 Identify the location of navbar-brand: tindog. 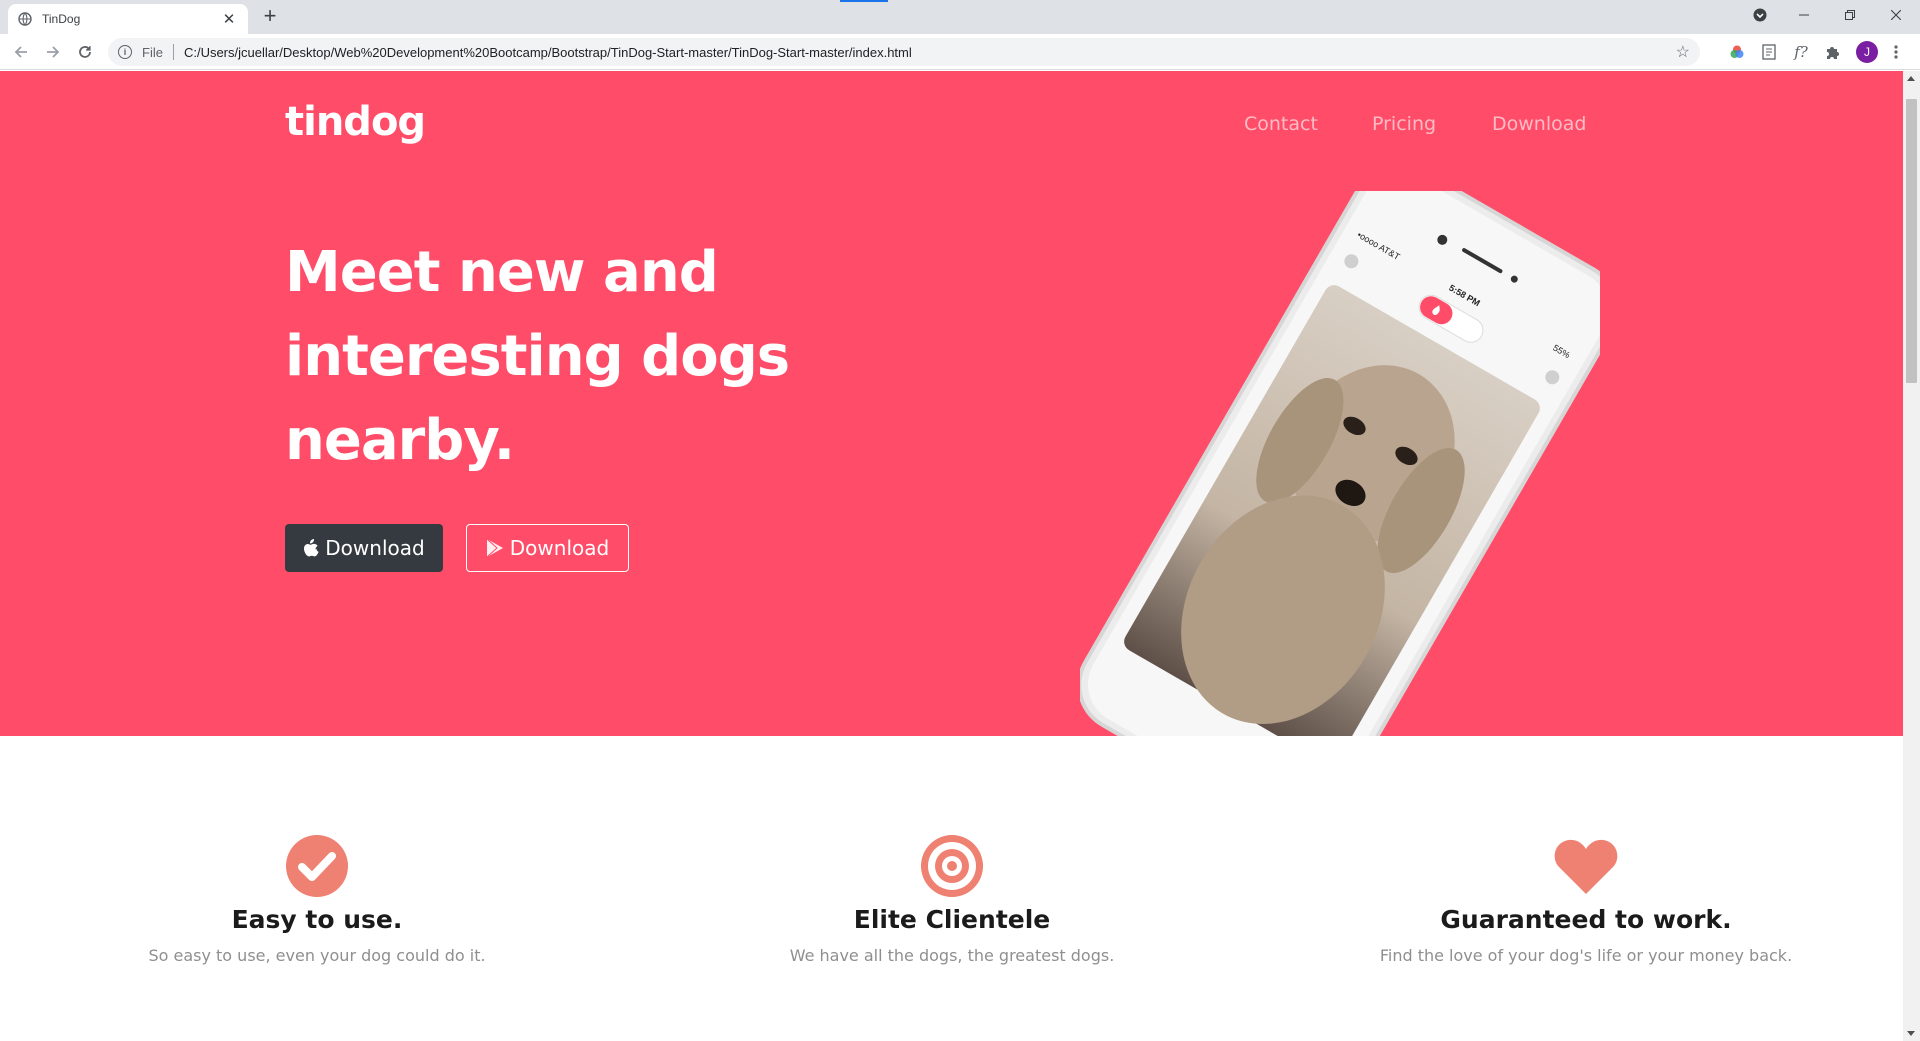
(355, 122).